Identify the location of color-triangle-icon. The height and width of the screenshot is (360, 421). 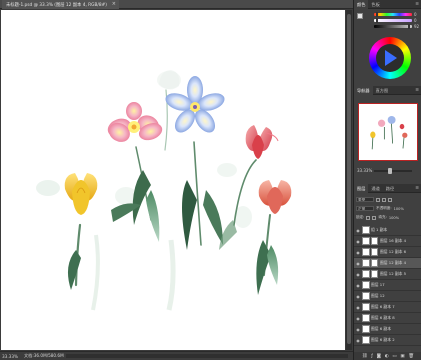
(391, 58).